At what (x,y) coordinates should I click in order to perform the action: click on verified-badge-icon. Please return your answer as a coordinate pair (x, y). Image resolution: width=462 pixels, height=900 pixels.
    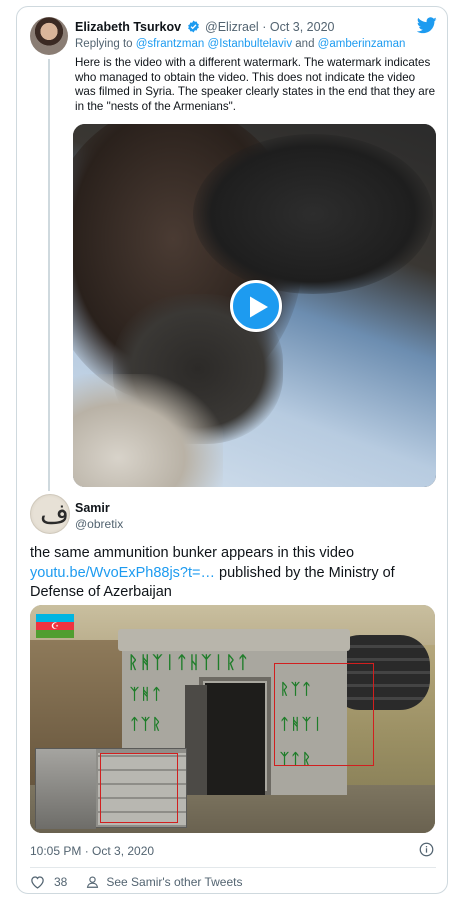
    Looking at the image, I should click on (193, 26).